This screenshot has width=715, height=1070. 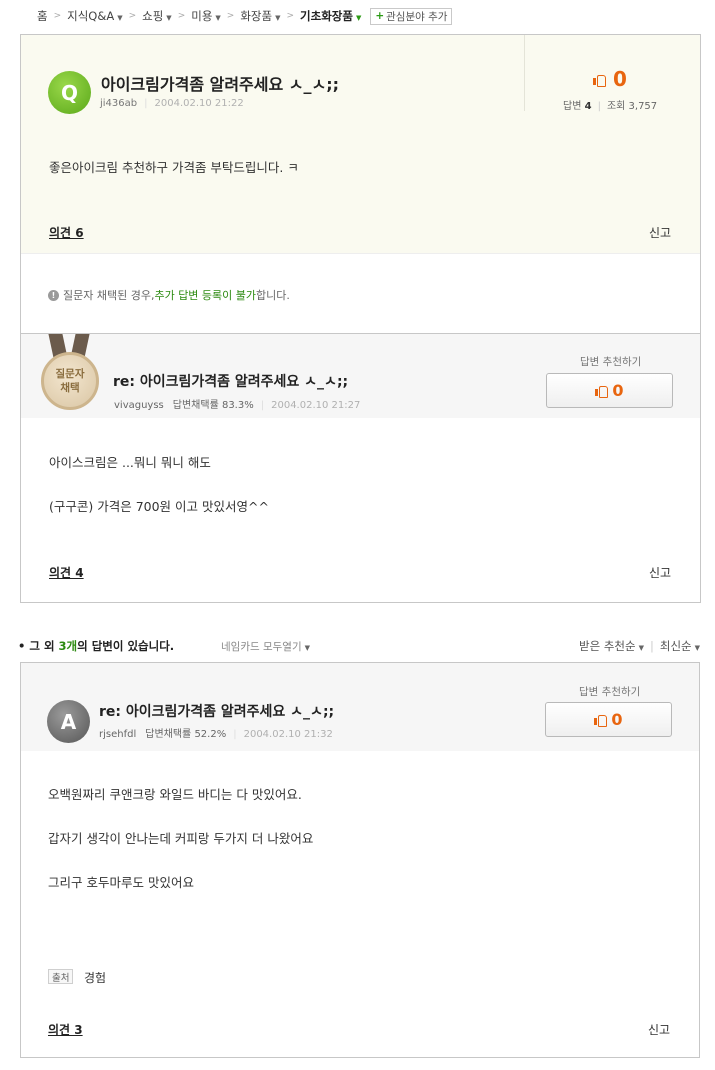 I want to click on question-stats: 답변 4 | 조회 3,757, so click(x=610, y=104).